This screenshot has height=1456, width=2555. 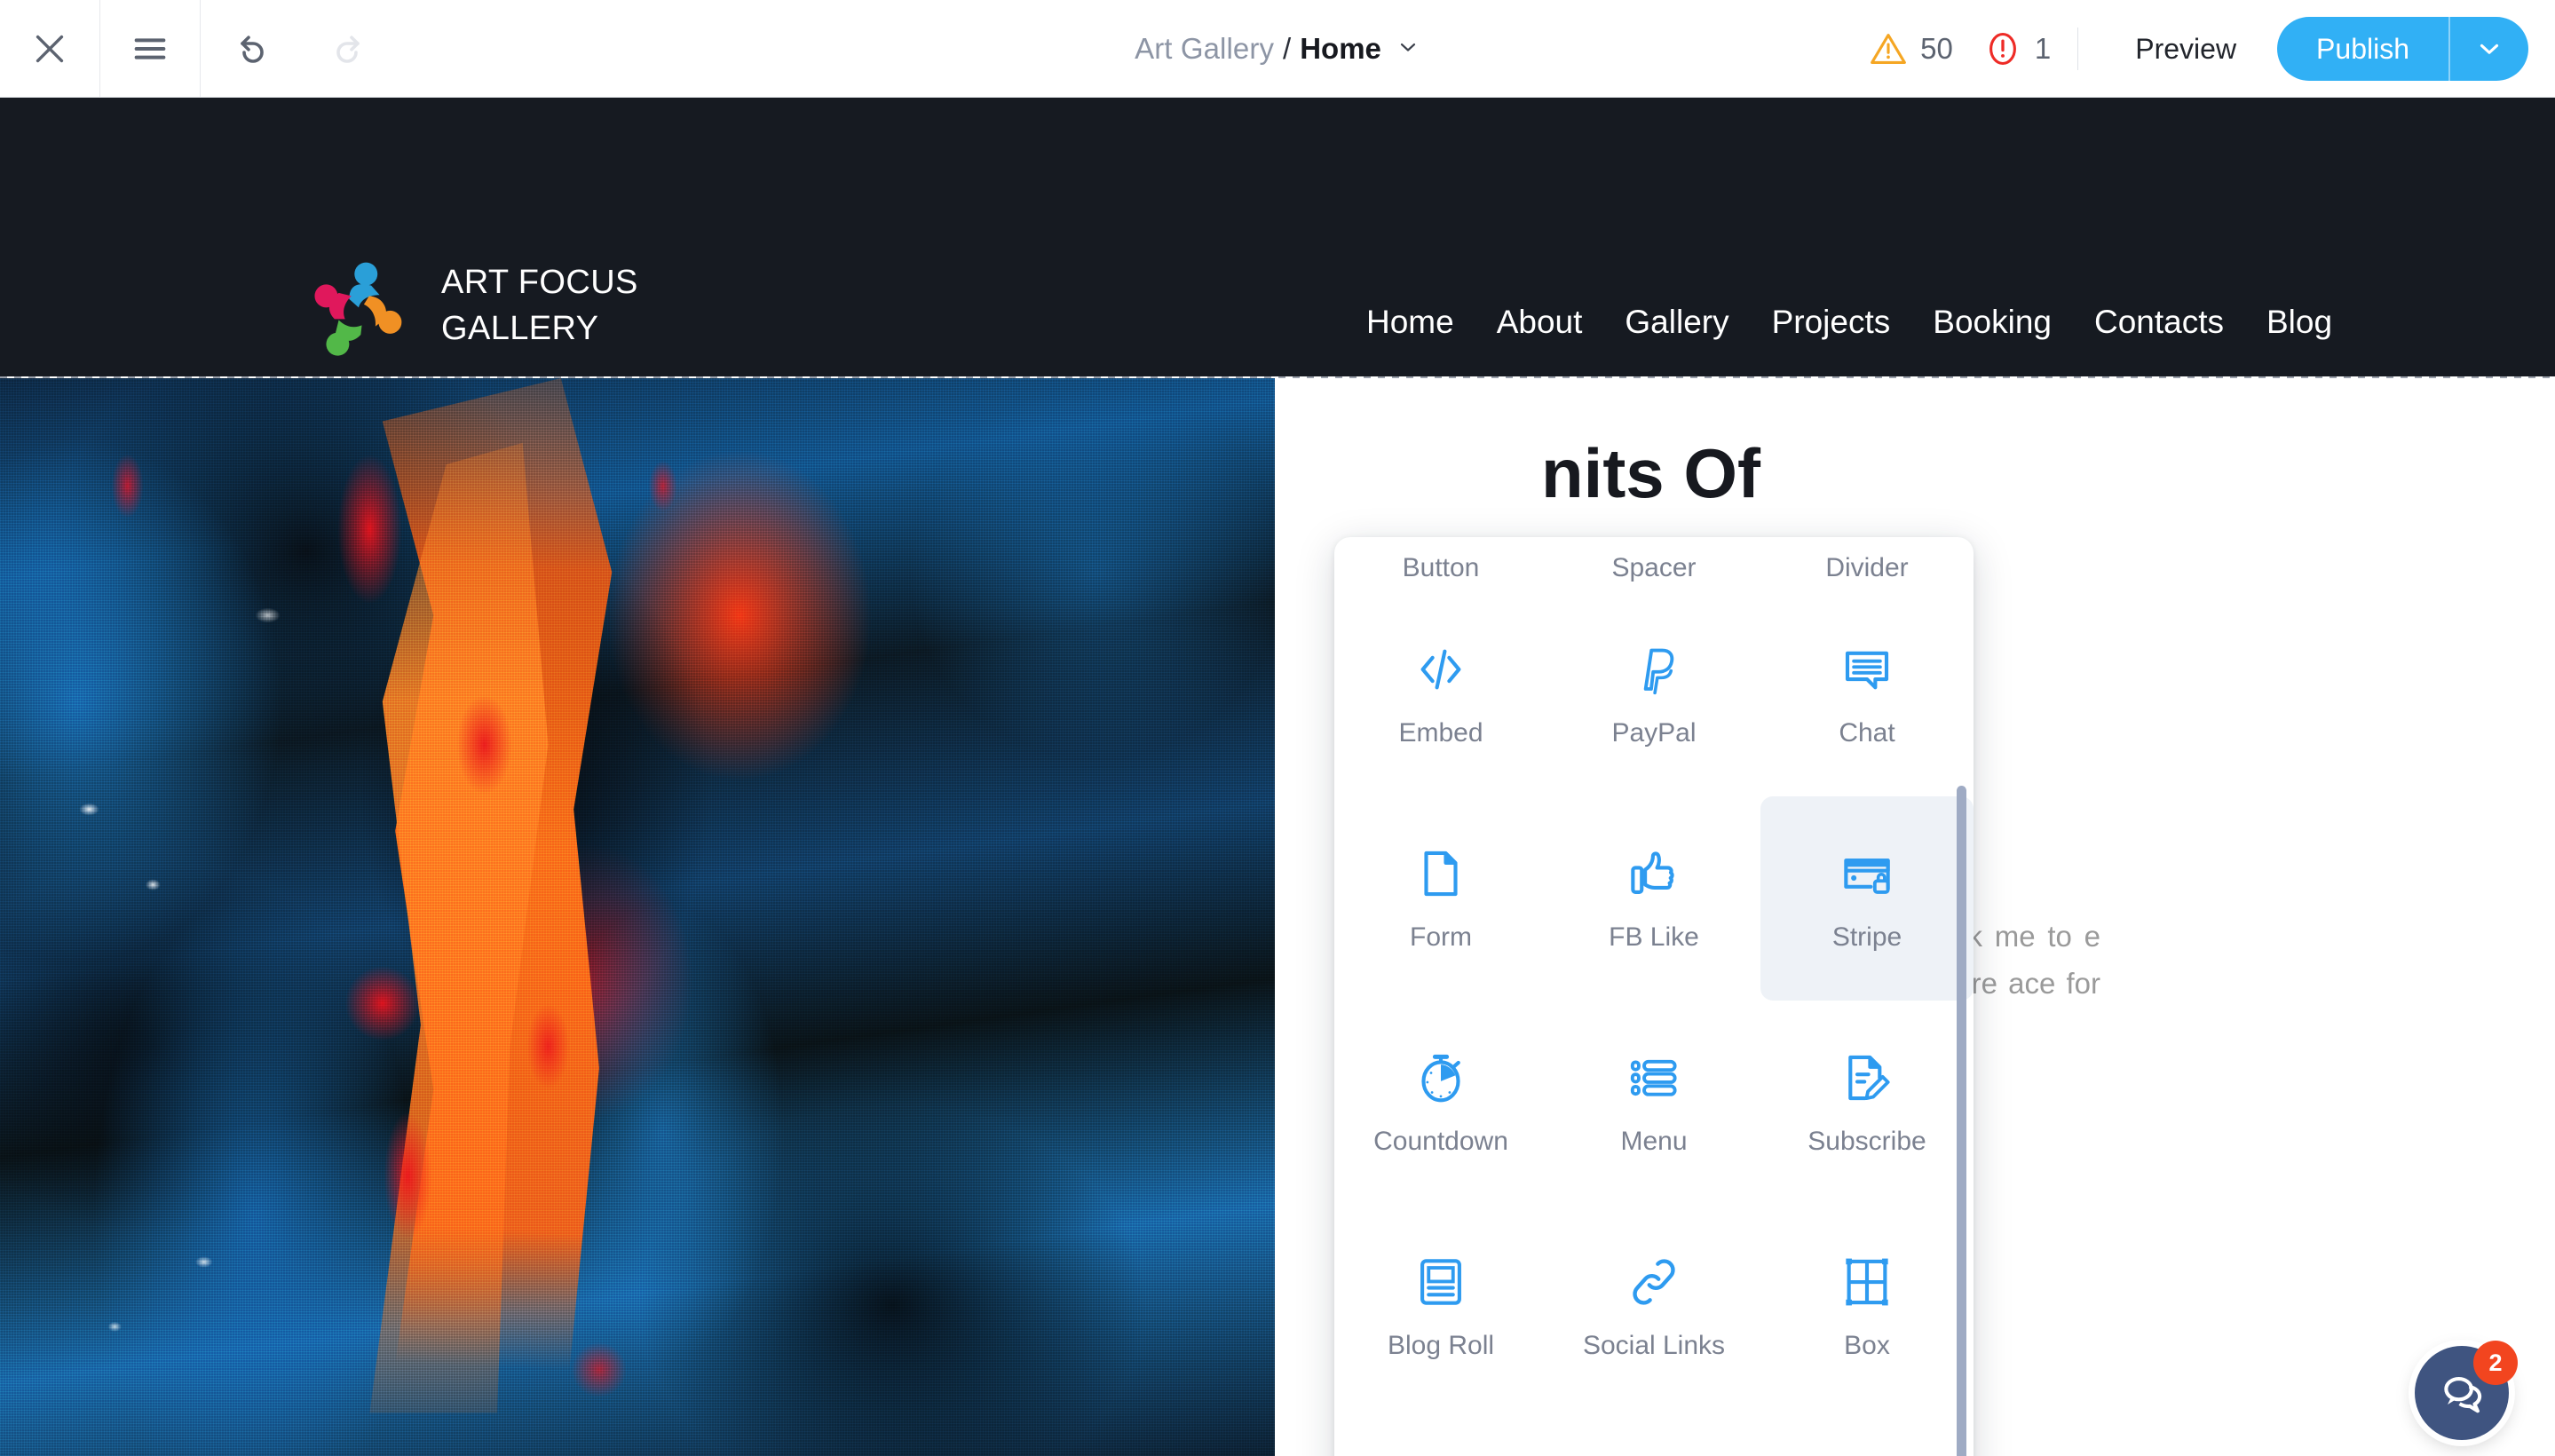 I want to click on errors-badge: 1, so click(x=2017, y=48).